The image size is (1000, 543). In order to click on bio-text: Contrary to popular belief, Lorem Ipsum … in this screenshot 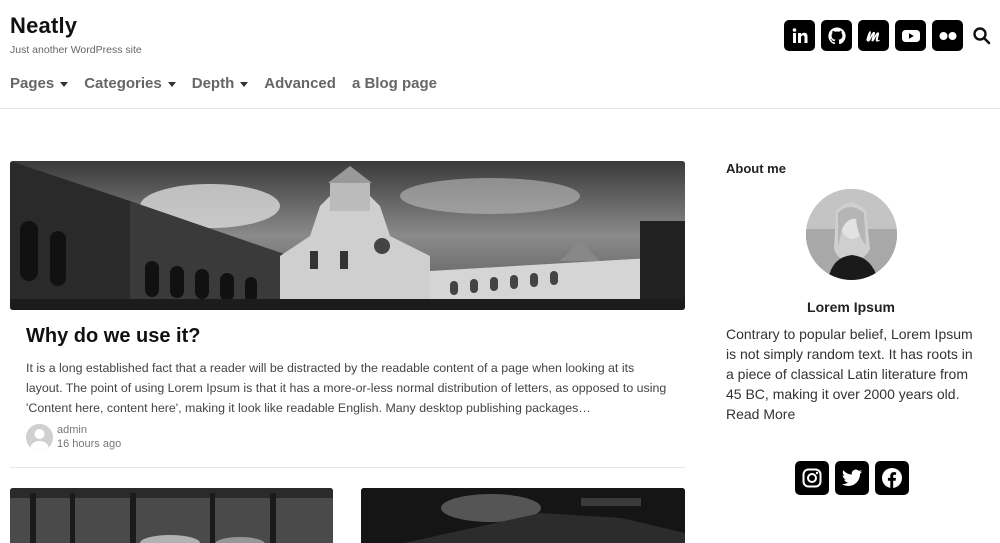, I will do `click(849, 364)`.